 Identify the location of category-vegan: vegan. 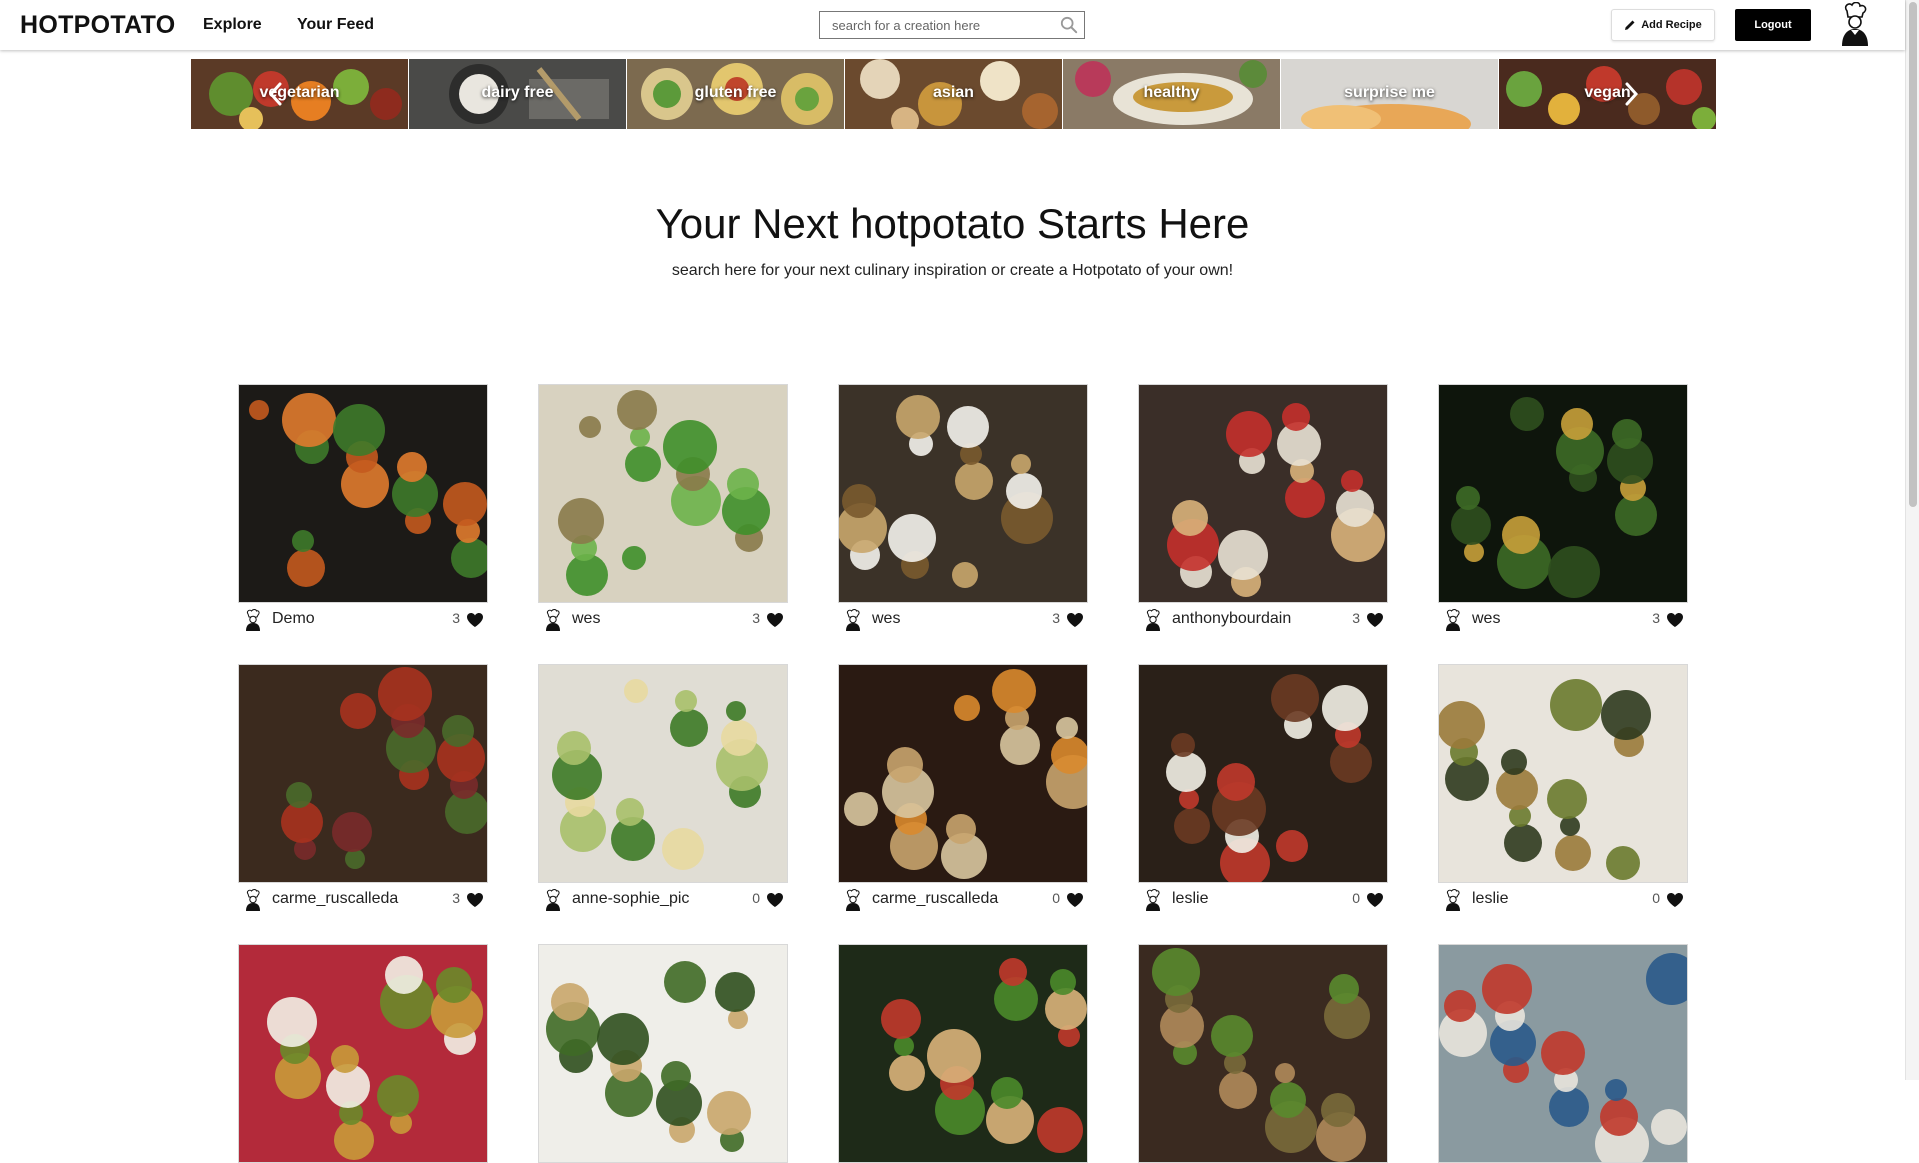
(1607, 94).